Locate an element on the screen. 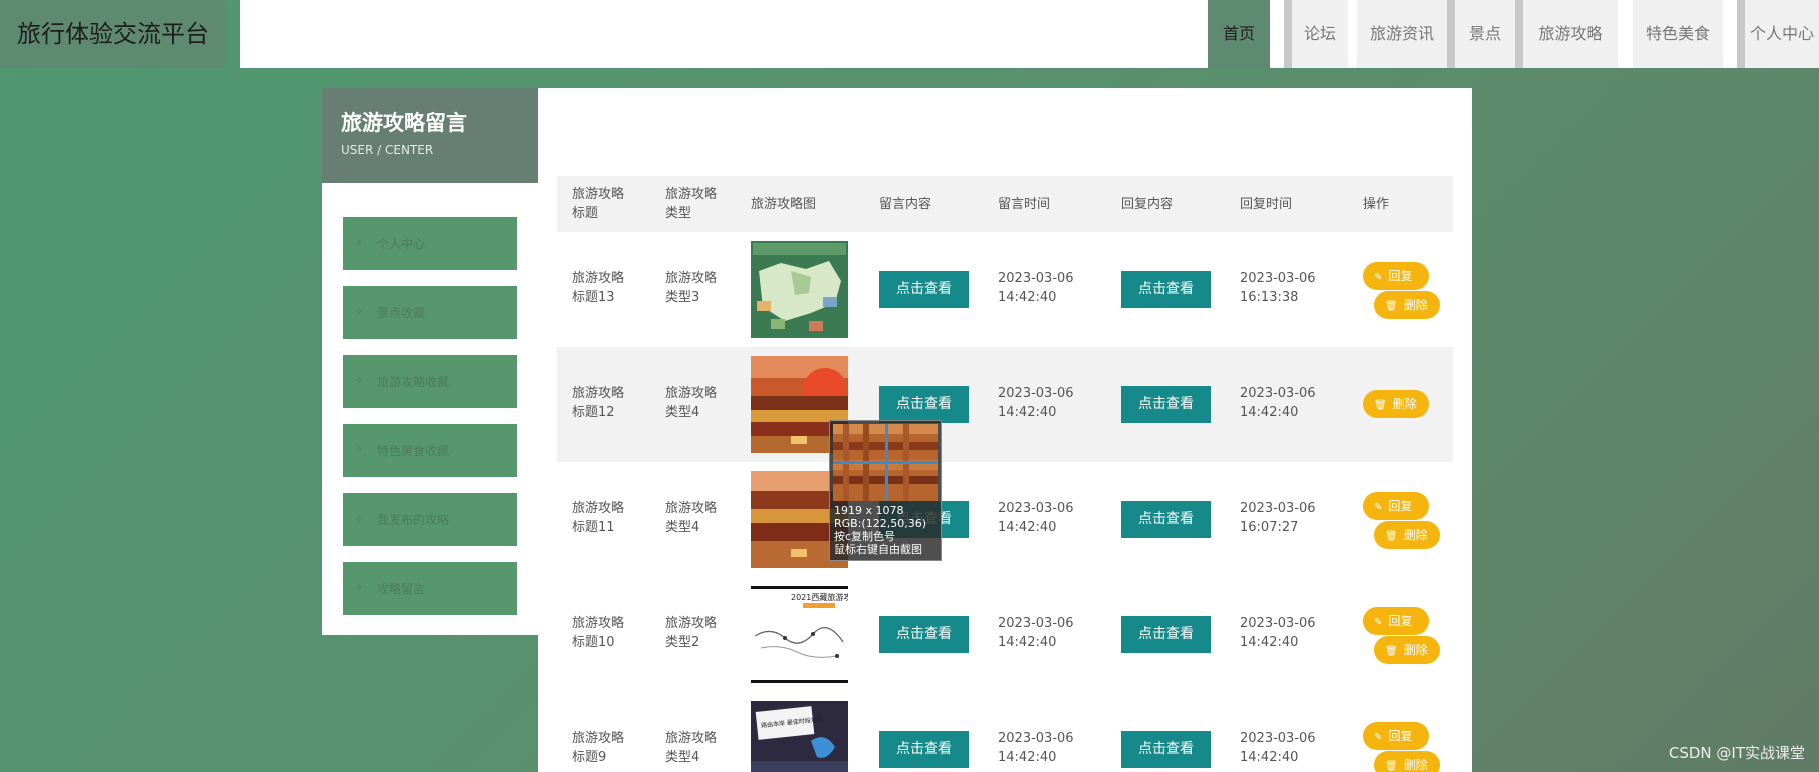  sidebar-item-guide-favorites: ✧ 旅游攻略收藏 is located at coordinates (430, 381).